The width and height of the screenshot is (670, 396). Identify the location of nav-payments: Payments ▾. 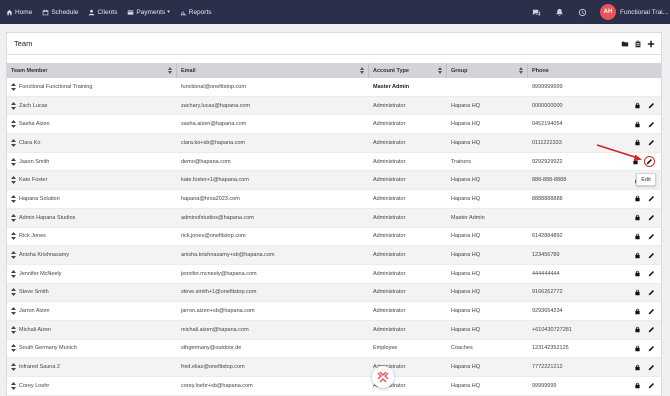
(148, 12).